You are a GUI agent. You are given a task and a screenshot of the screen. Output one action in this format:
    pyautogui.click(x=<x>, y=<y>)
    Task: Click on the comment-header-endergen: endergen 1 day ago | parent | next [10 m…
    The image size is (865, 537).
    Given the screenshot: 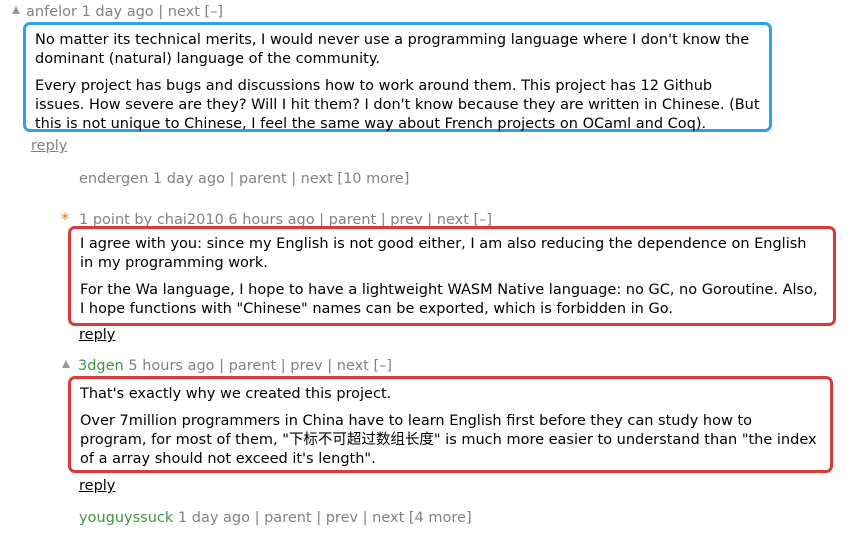 What is the action you would take?
    pyautogui.click(x=244, y=179)
    